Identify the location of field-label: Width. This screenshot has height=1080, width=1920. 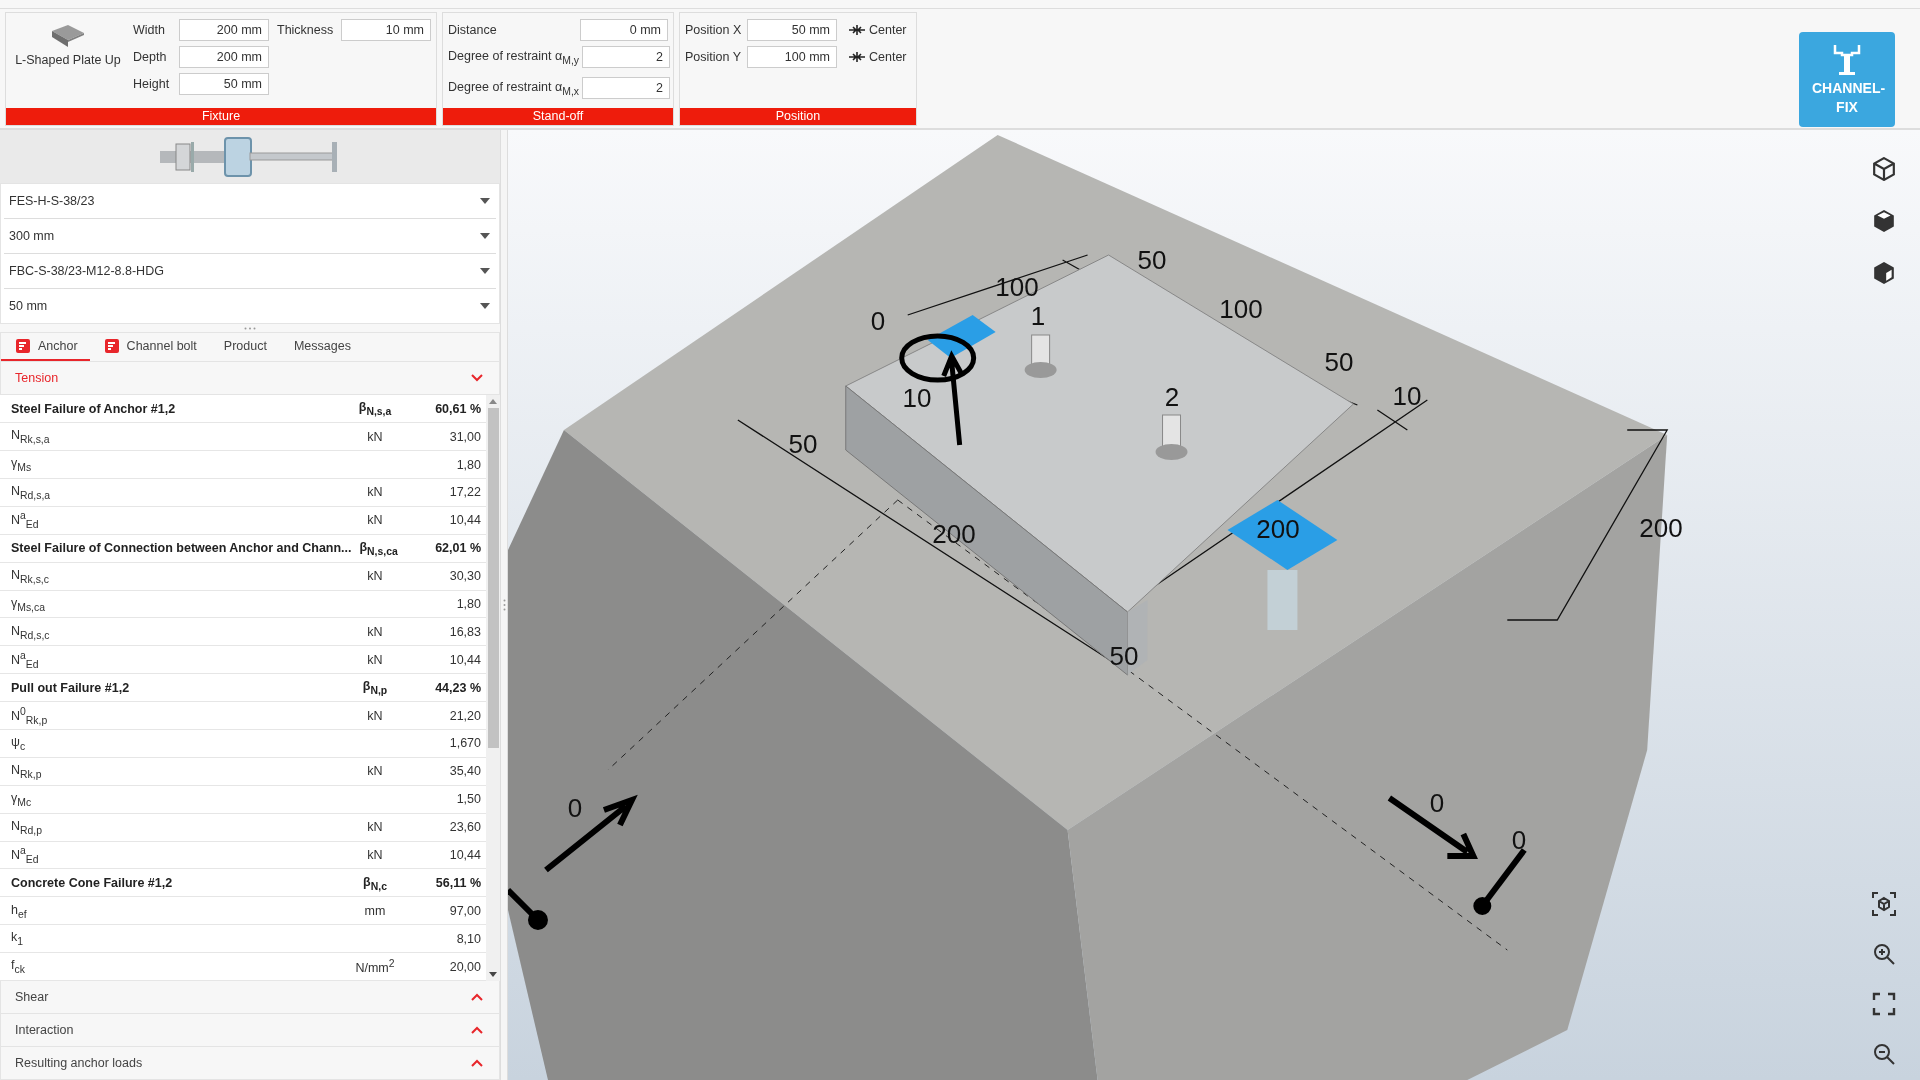
(149, 30).